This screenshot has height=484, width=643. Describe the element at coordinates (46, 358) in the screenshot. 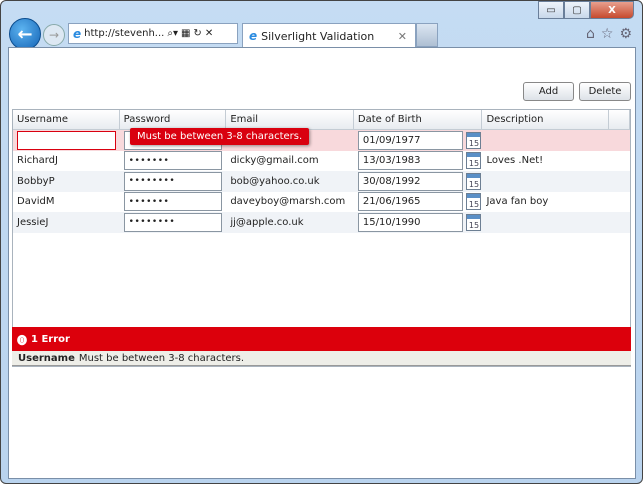

I see `error-field: Username` at that location.